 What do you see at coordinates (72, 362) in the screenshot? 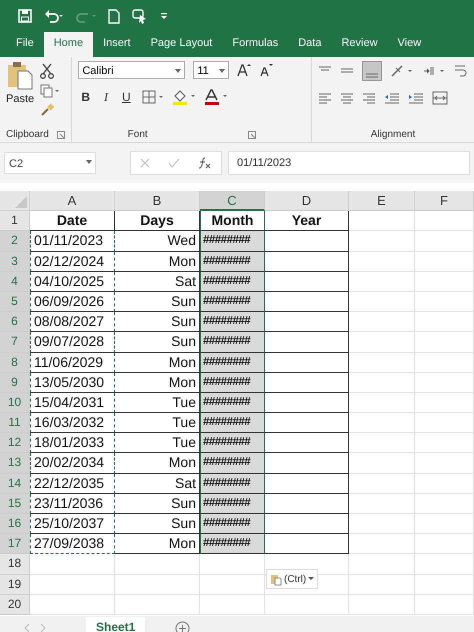
I see `table-cell: 11/06/2029` at bounding box center [72, 362].